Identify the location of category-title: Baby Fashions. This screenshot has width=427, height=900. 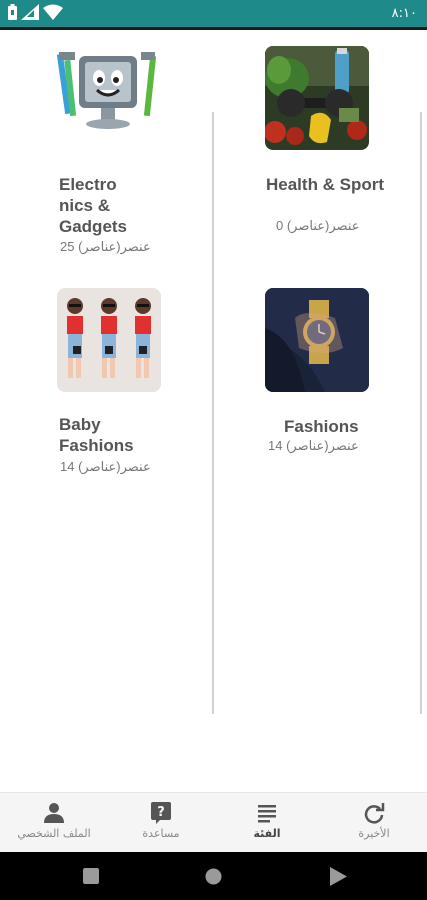
(96, 435).